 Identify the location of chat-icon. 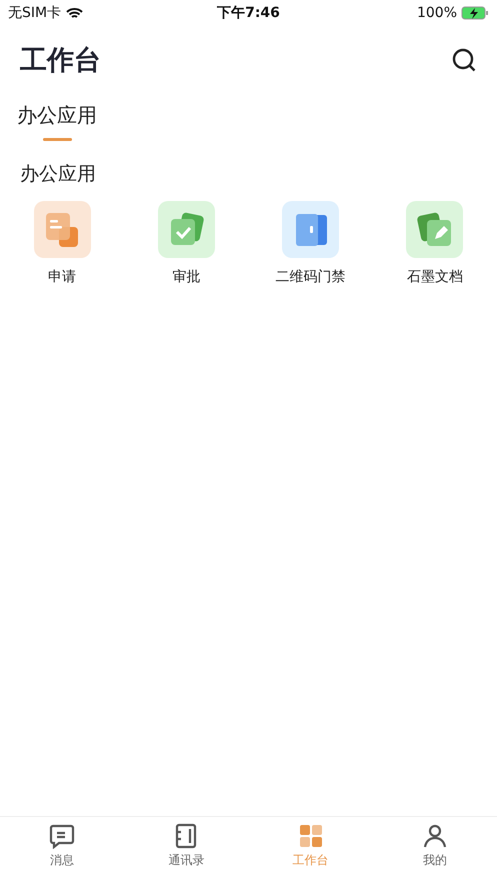
(62, 836).